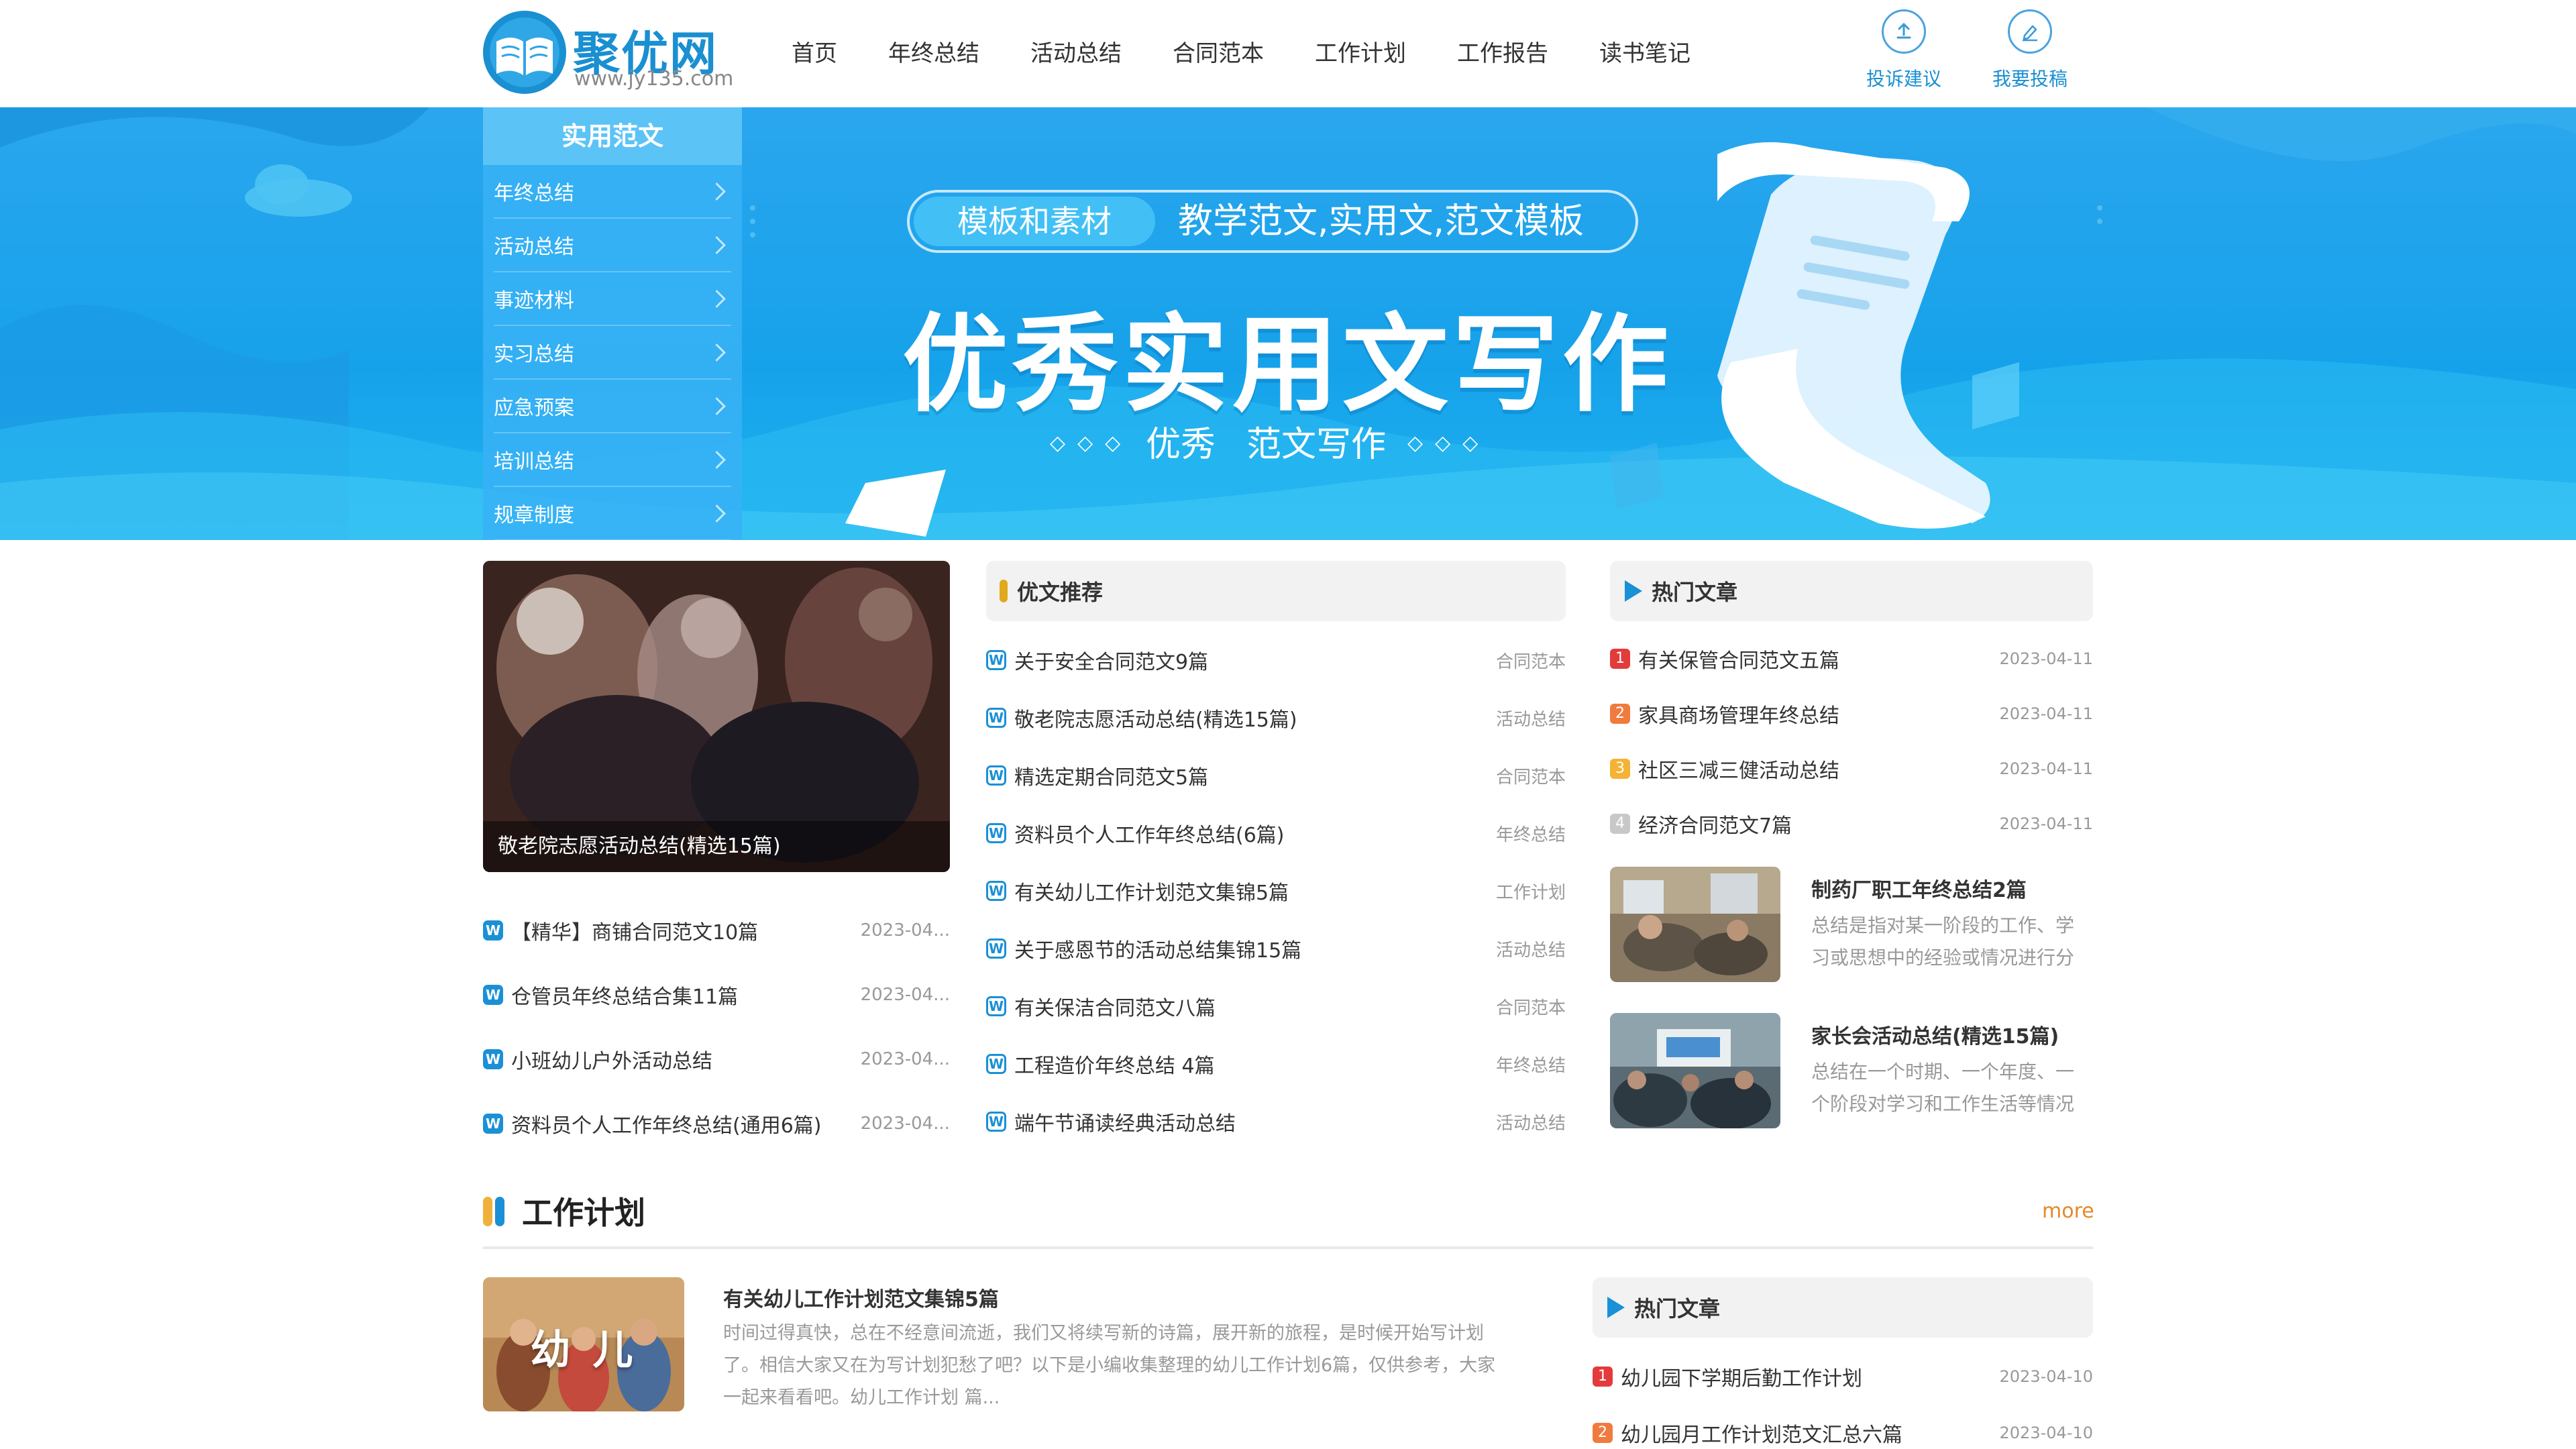 The height and width of the screenshot is (1449, 2576). I want to click on book-logo-icon, so click(524, 52).